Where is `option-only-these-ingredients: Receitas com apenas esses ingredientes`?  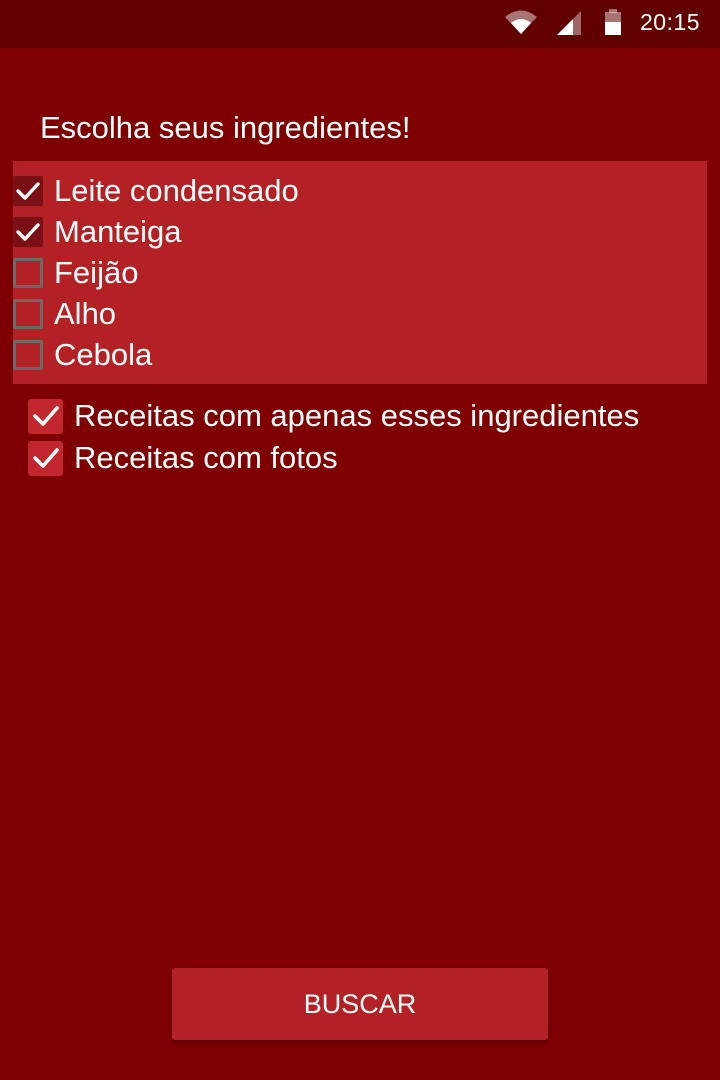 option-only-these-ingredients: Receitas com apenas esses ingredientes is located at coordinates (333, 416).